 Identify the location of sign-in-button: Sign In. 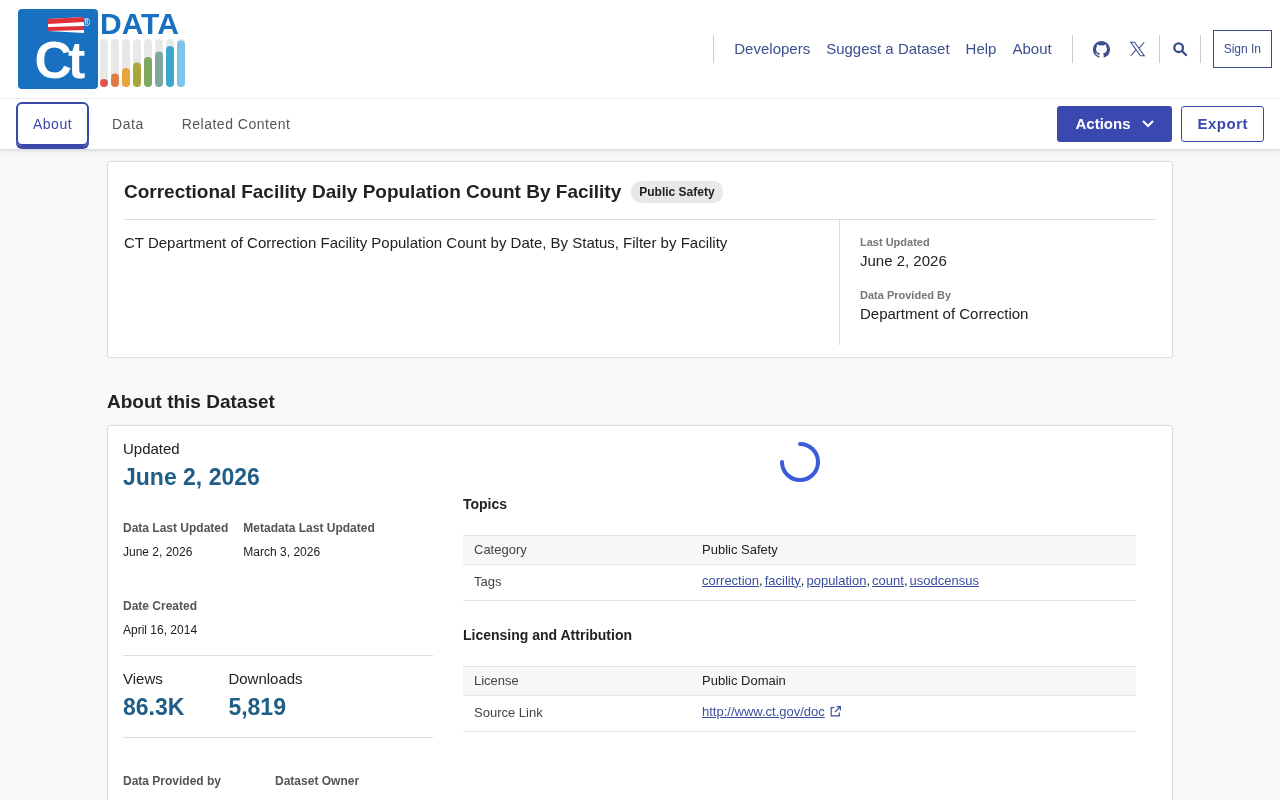
(1242, 49).